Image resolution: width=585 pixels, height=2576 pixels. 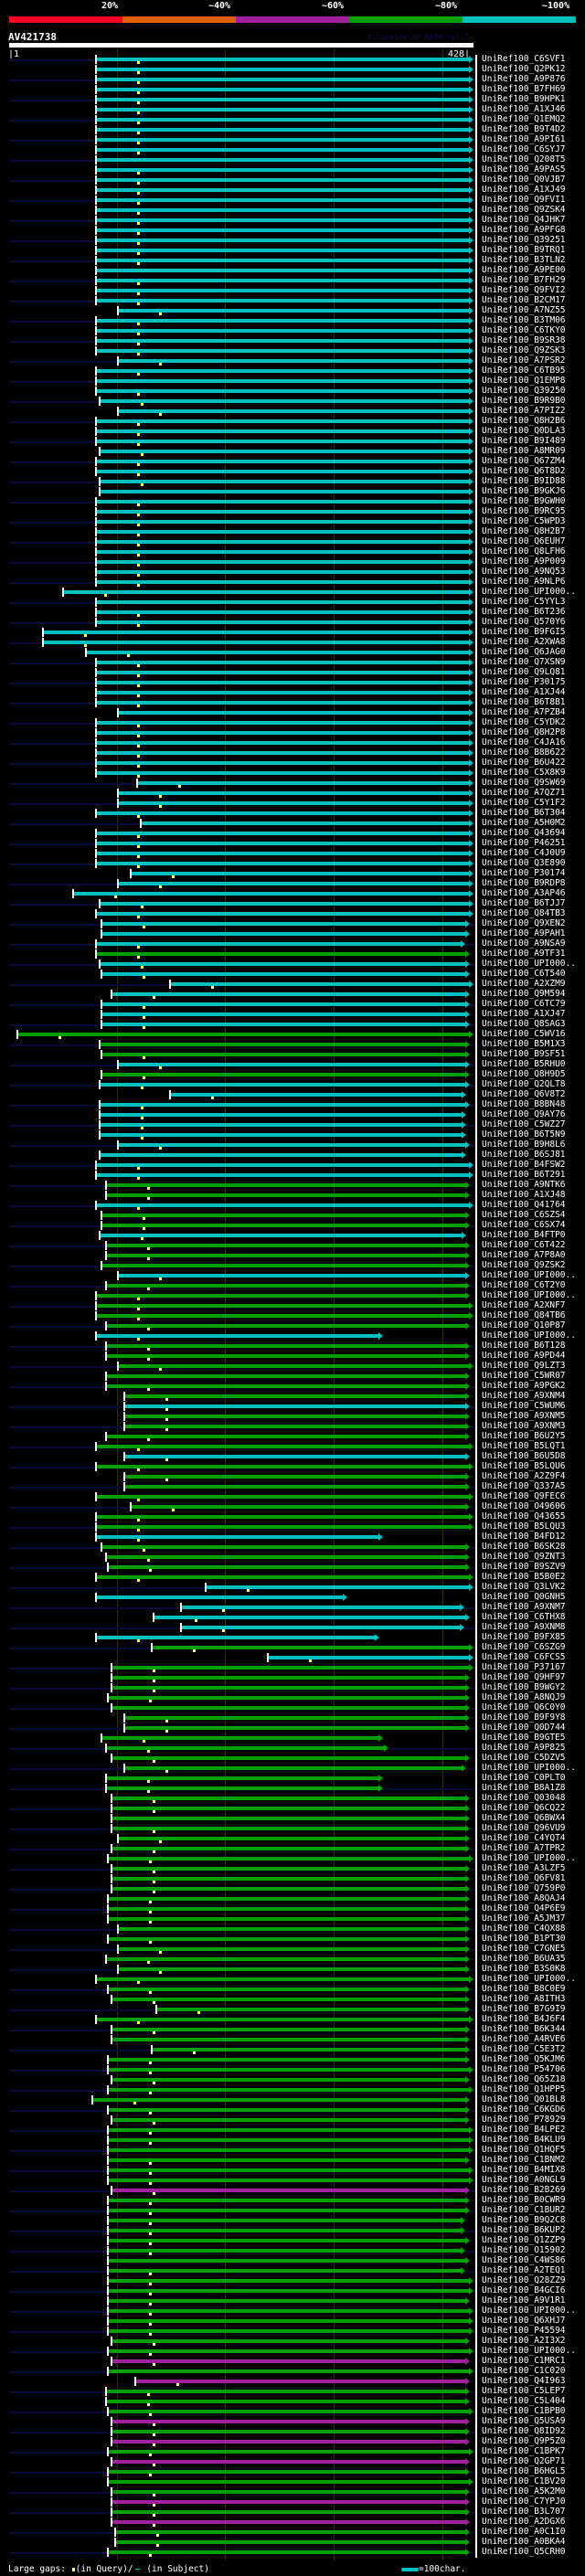 What do you see at coordinates (524, 1436) in the screenshot?
I see `hit-label-link: UniRef100_B6U2Y5` at bounding box center [524, 1436].